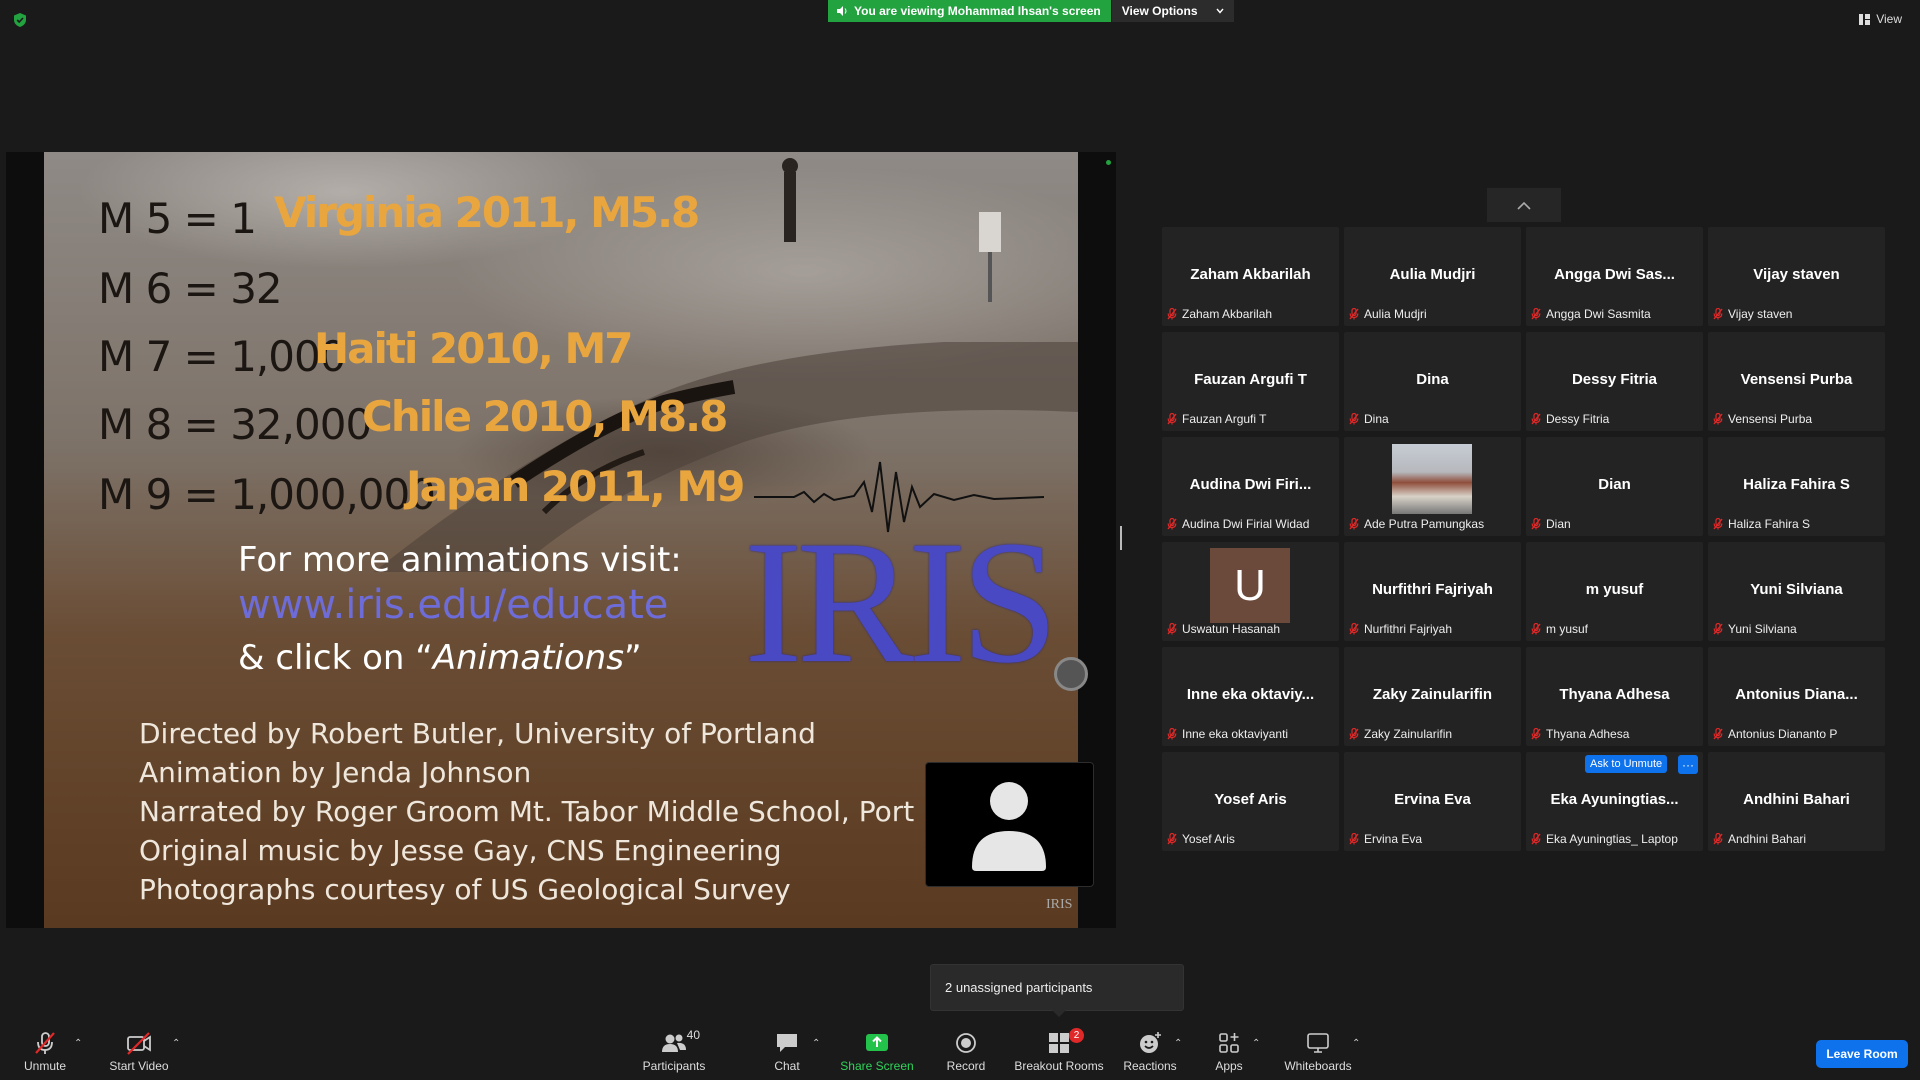 Image resolution: width=1920 pixels, height=1080 pixels. I want to click on record-label: Record, so click(966, 1066).